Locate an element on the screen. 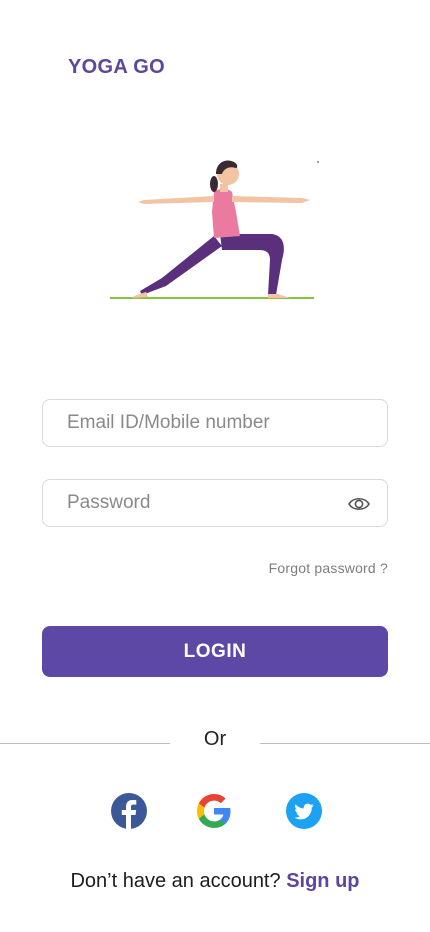 The width and height of the screenshot is (430, 932). signup-prompt: Don’t have an account? is located at coordinates (175, 881).